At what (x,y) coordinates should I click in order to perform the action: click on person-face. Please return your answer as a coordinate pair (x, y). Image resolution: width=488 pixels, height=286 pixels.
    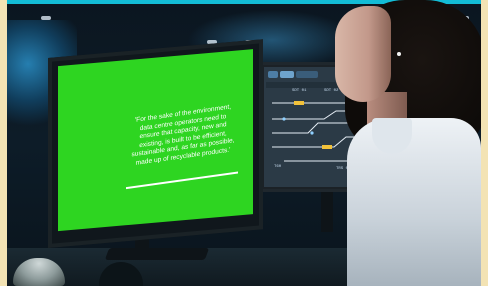
    Looking at the image, I should click on (363, 54).